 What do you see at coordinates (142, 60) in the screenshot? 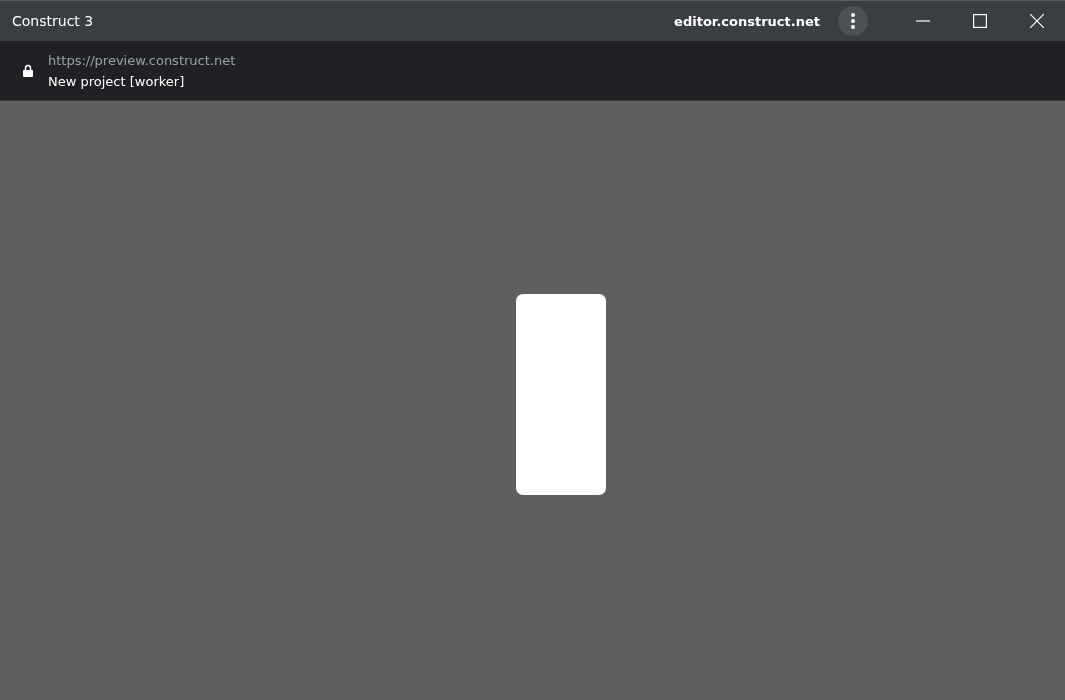
I see `url-text: https://preview.construct.net` at bounding box center [142, 60].